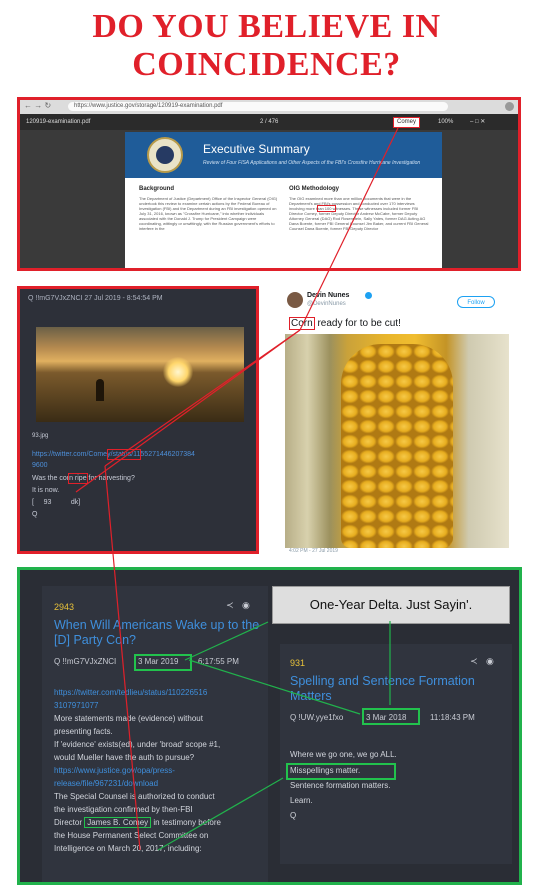 The height and width of the screenshot is (887, 533). Describe the element at coordinates (122, 658) in the screenshot. I see `red-connector-link-to-comey` at that location.